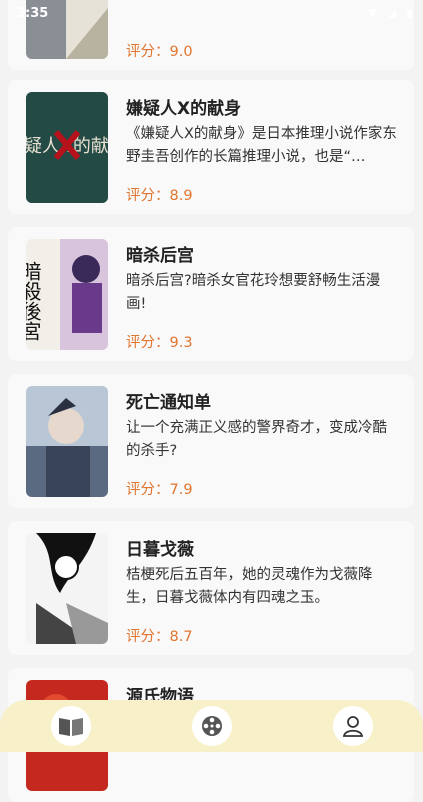 The image size is (423, 802). Describe the element at coordinates (34, 301) in the screenshot. I see `cover-title-char: 暗殺後宮` at that location.